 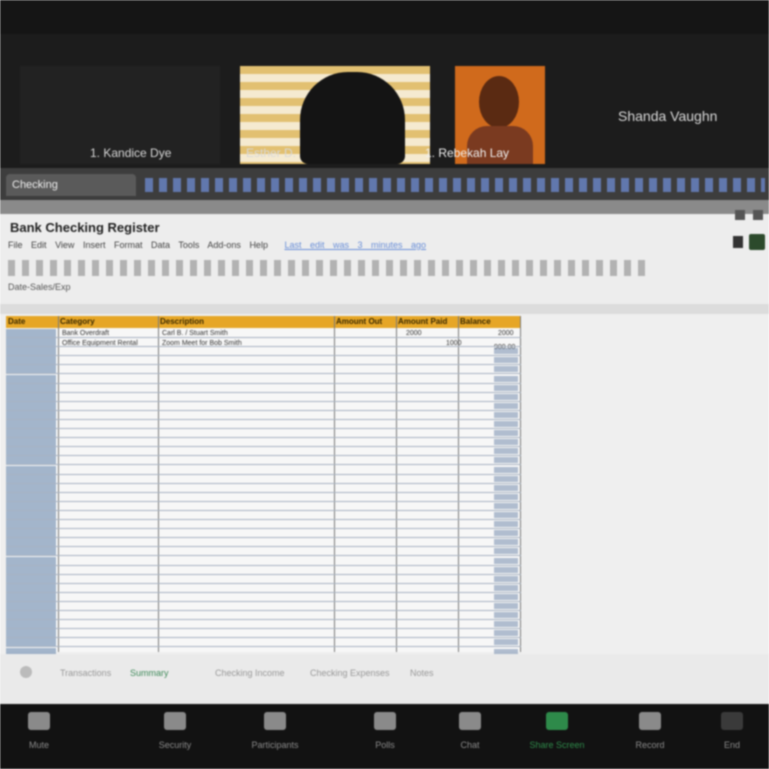 What do you see at coordinates (489, 322) in the screenshot?
I see `column-header-balance: Balance` at bounding box center [489, 322].